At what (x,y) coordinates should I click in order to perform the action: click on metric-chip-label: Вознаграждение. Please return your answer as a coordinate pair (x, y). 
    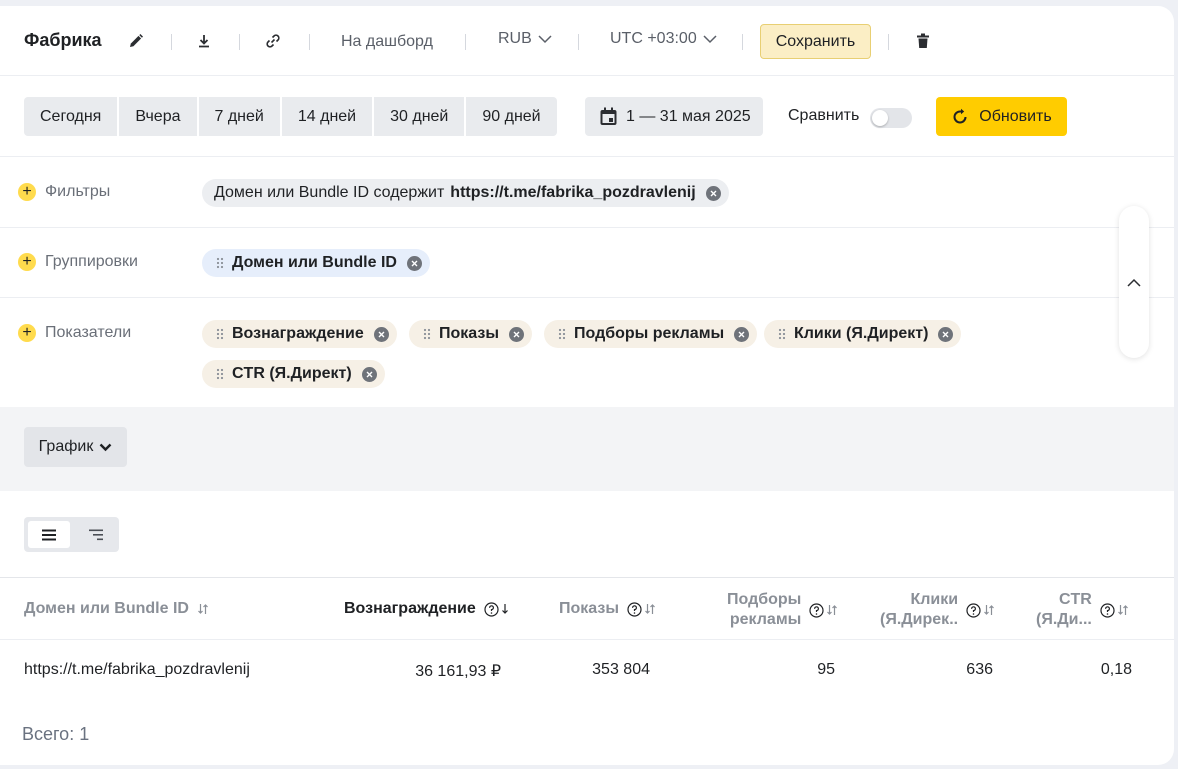
    Looking at the image, I should click on (298, 333).